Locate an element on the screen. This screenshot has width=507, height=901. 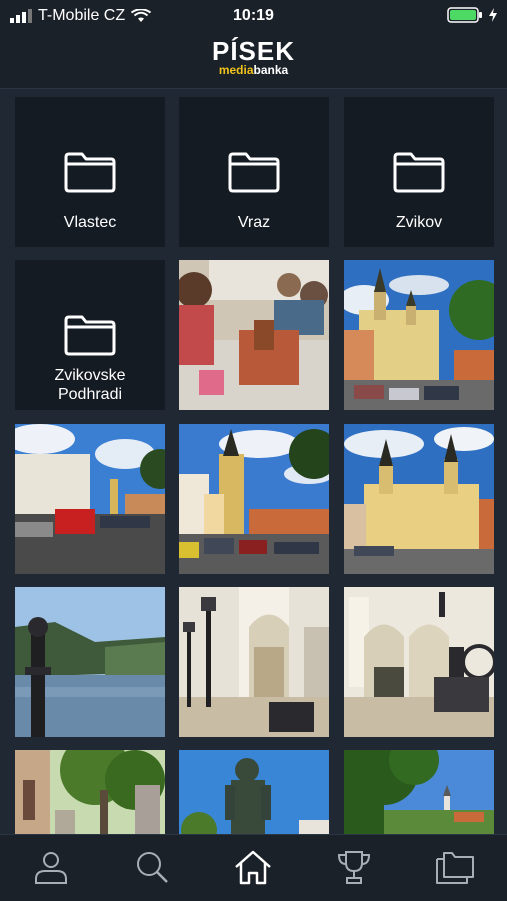
logo-subtitle: mediabanka is located at coordinates (253, 70).